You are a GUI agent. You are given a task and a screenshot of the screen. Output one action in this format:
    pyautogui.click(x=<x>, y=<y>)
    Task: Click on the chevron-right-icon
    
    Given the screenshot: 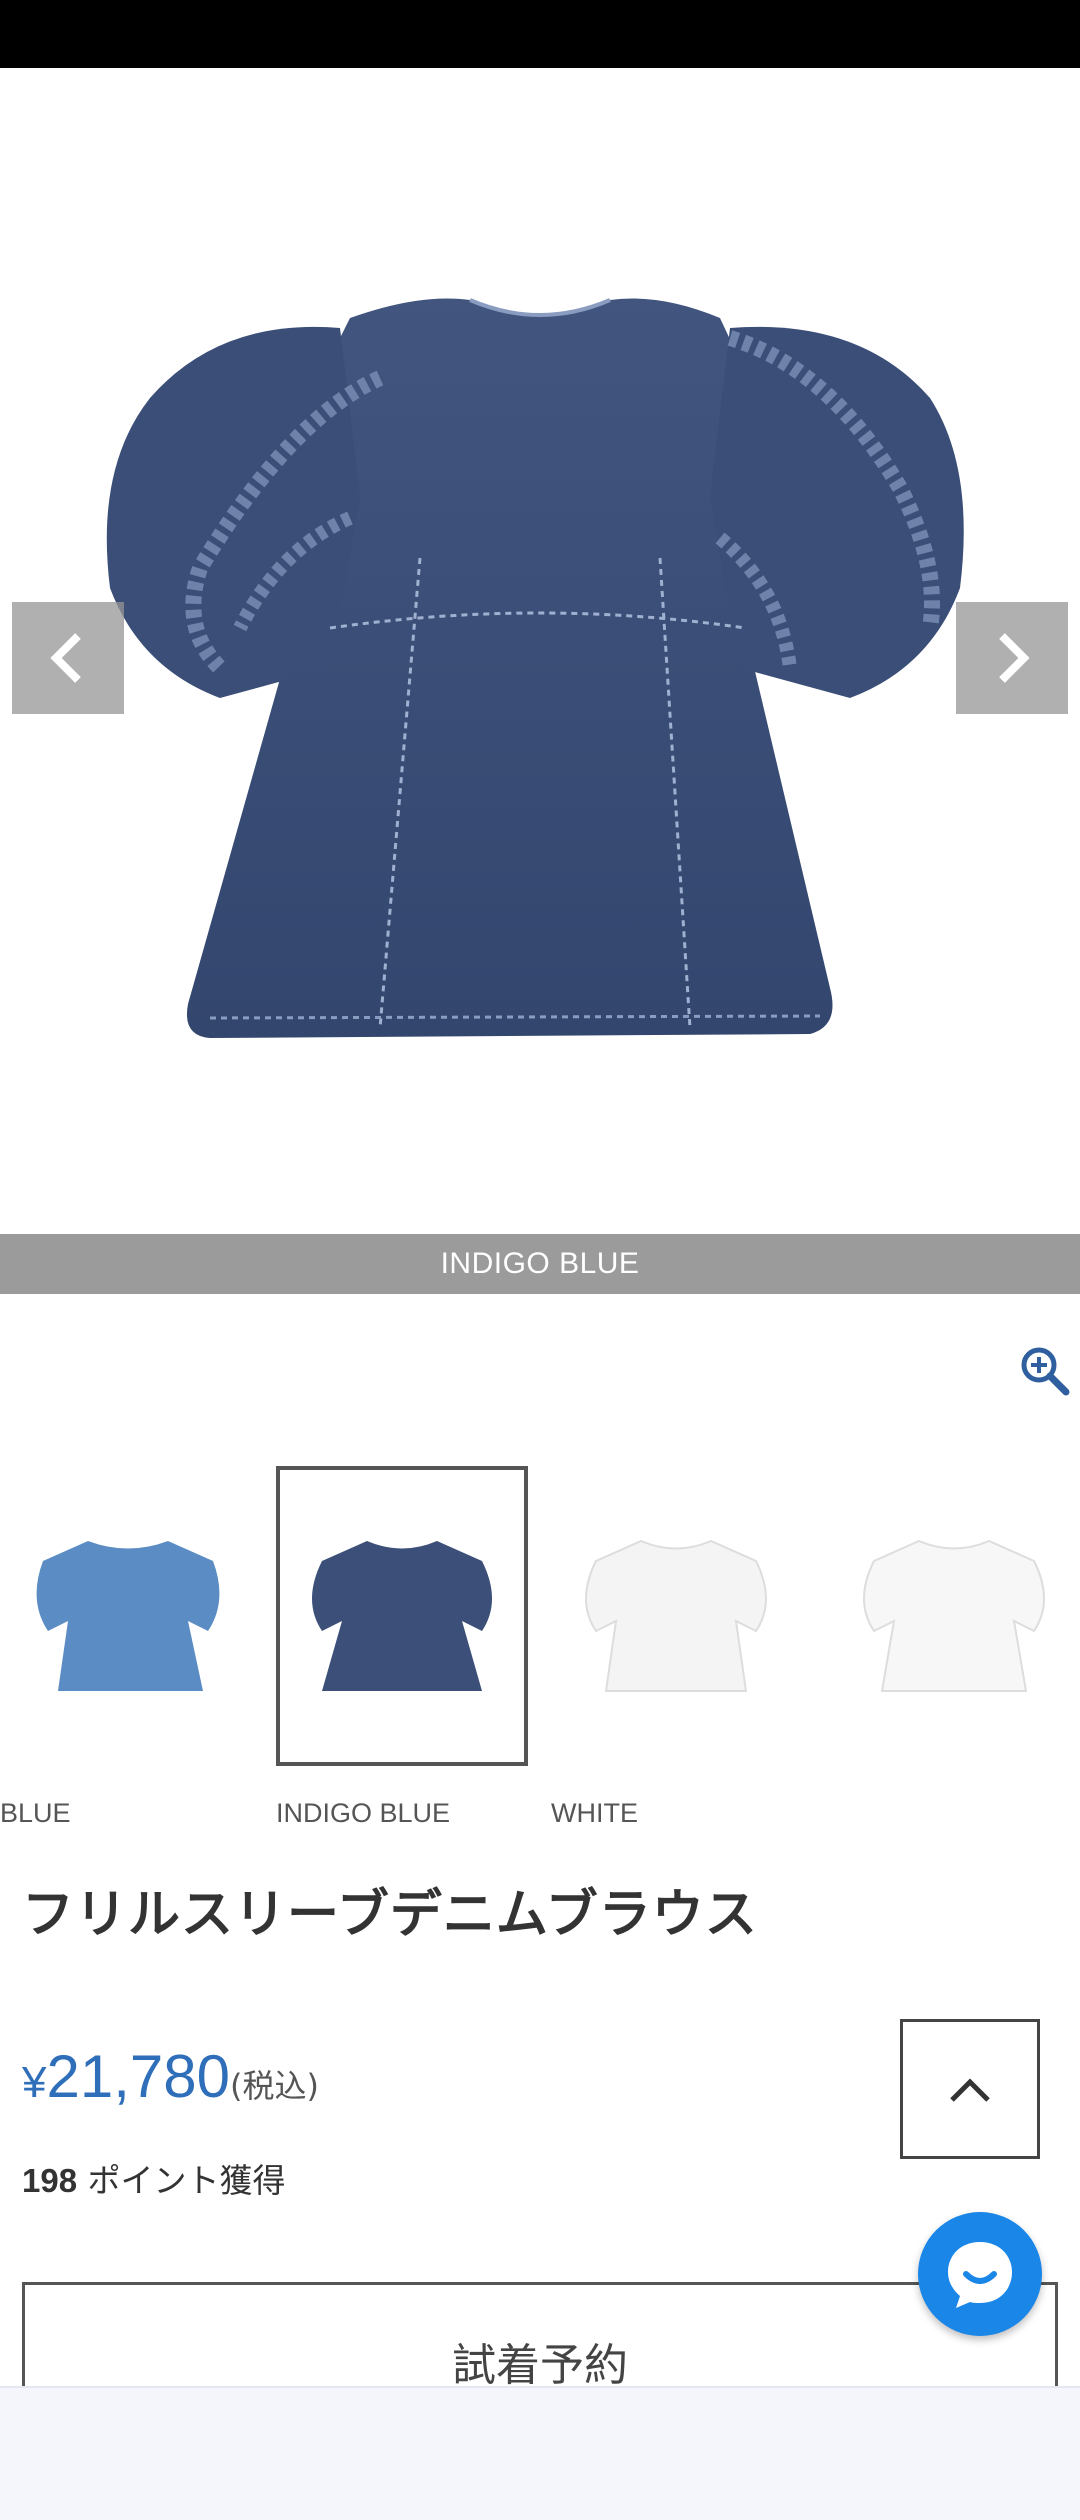 What is the action you would take?
    pyautogui.click(x=1014, y=658)
    